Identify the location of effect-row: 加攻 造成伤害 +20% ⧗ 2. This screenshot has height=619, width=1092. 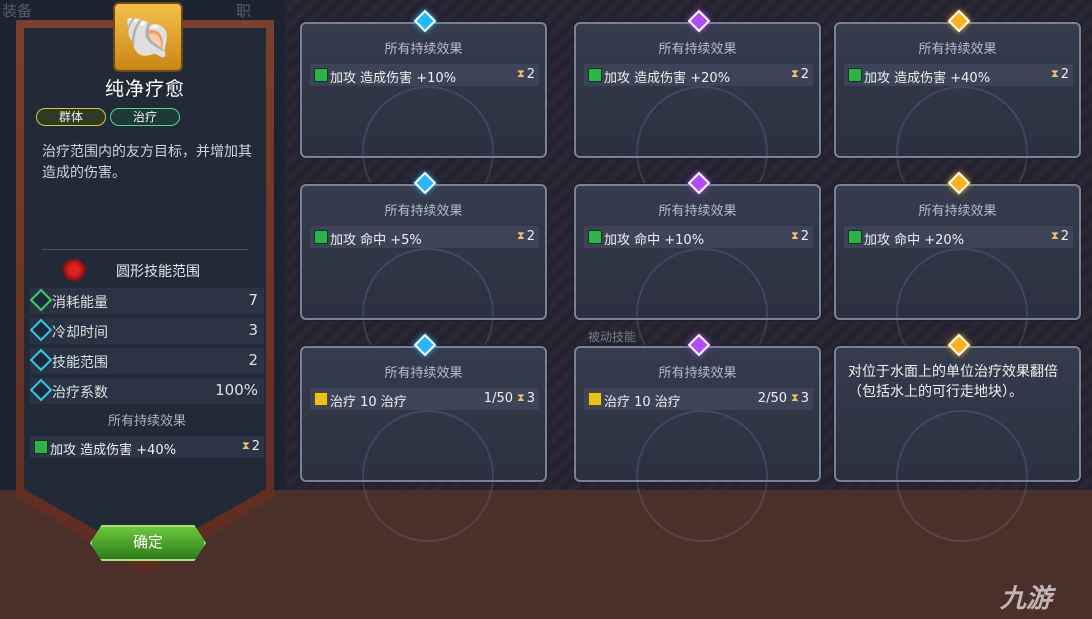
(698, 75).